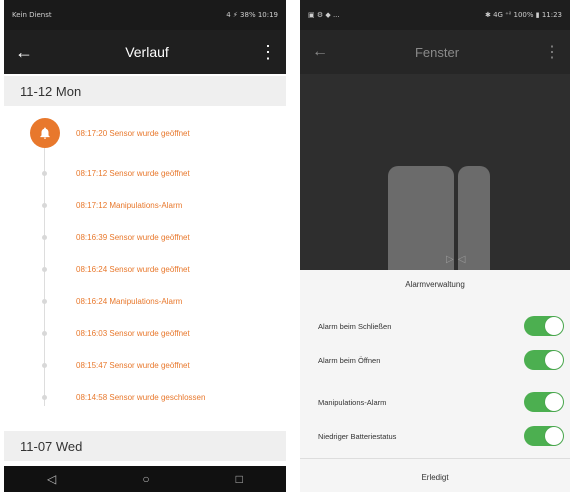  What do you see at coordinates (133, 365) in the screenshot?
I see `event-text: 08:15:47 Sensor wurde geöffnet` at bounding box center [133, 365].